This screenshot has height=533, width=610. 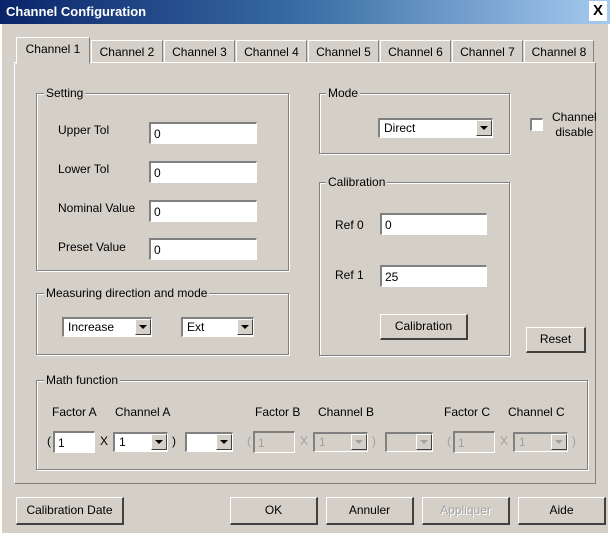 I want to click on channel-disable-label-line1: Channel, so click(x=574, y=117).